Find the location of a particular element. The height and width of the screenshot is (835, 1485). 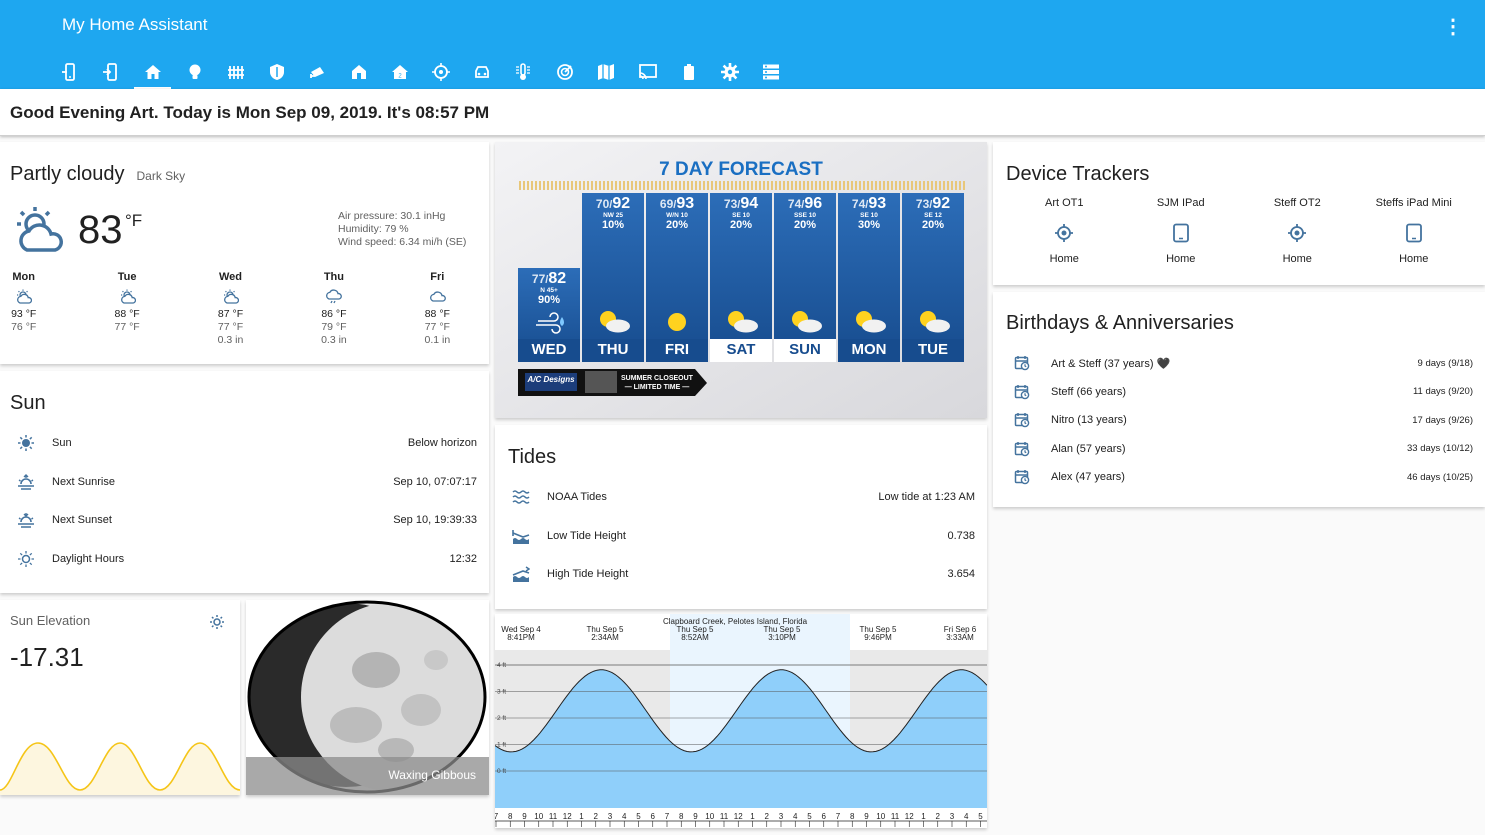

tab-bulb is located at coordinates (194, 71).